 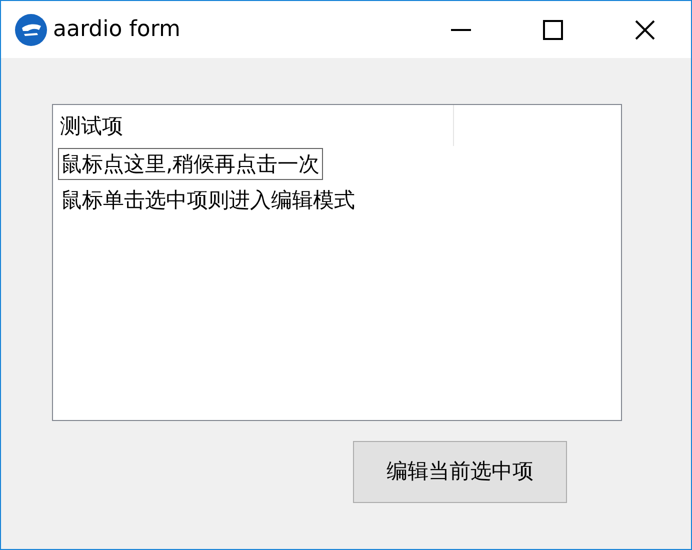 What do you see at coordinates (461, 29) in the screenshot?
I see `minimize-icon` at bounding box center [461, 29].